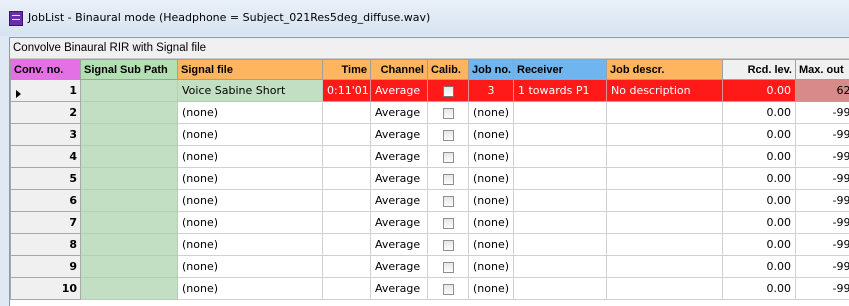 This screenshot has height=306, width=849. What do you see at coordinates (664, 90) in the screenshot?
I see `job-descr-cell: No description` at bounding box center [664, 90].